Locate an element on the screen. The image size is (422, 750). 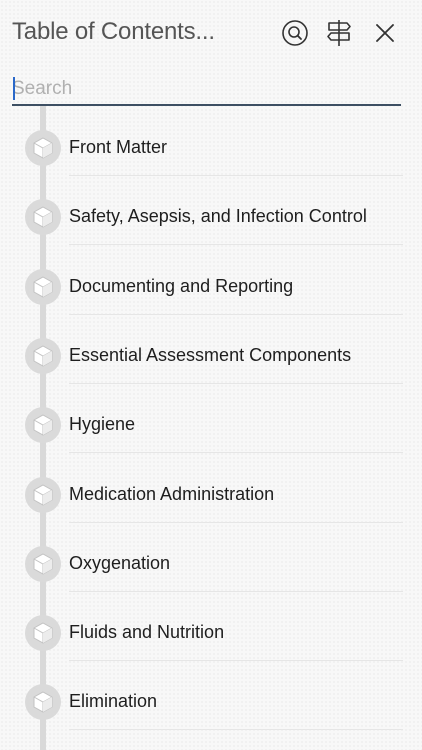
toc-item: Safety, Asepsis, and Infection Control is located at coordinates (211, 210).